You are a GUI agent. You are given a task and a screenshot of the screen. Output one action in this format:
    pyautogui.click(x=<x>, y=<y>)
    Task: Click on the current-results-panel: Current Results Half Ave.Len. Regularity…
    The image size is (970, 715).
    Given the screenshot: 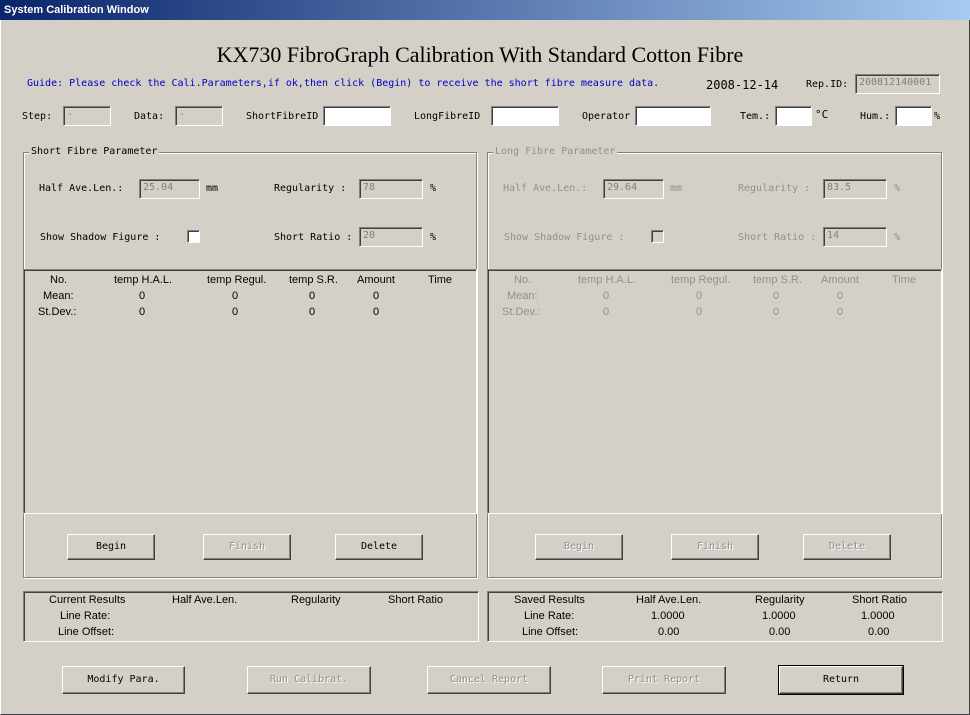 What is the action you would take?
    pyautogui.click(x=251, y=616)
    